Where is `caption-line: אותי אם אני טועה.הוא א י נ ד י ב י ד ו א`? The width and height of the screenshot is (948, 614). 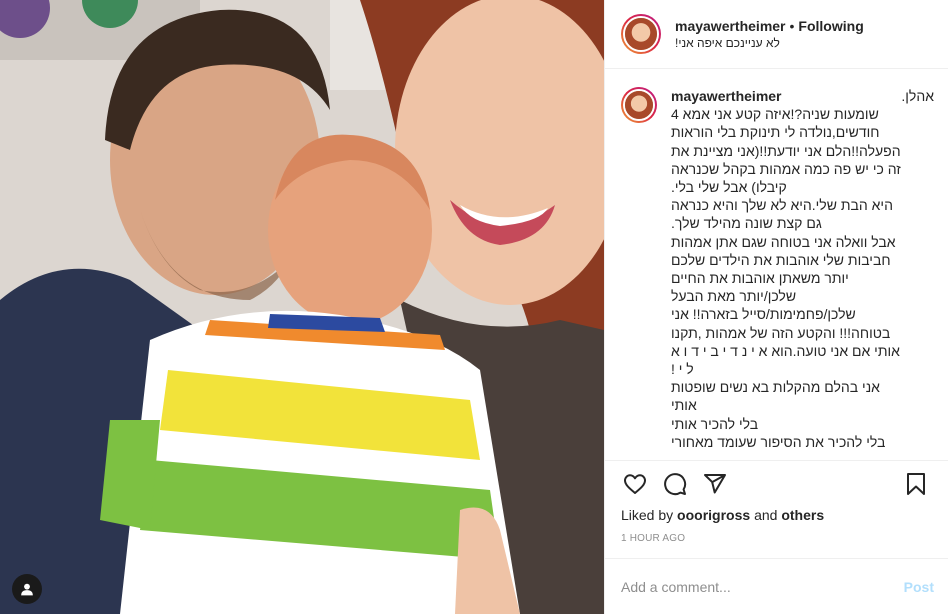 caption-line: אותי אם אני טועה.הוא א י נ ד י ב י ד ו א is located at coordinates (785, 350).